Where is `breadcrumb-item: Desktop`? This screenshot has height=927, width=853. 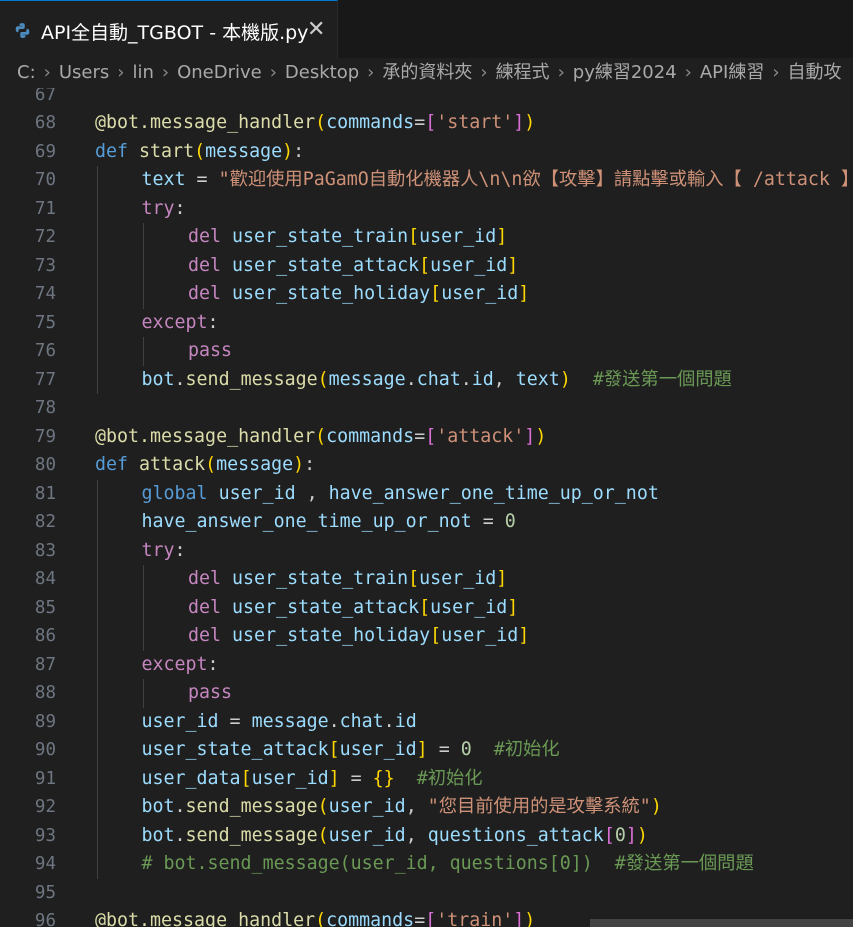
breadcrumb-item: Desktop is located at coordinates (322, 72).